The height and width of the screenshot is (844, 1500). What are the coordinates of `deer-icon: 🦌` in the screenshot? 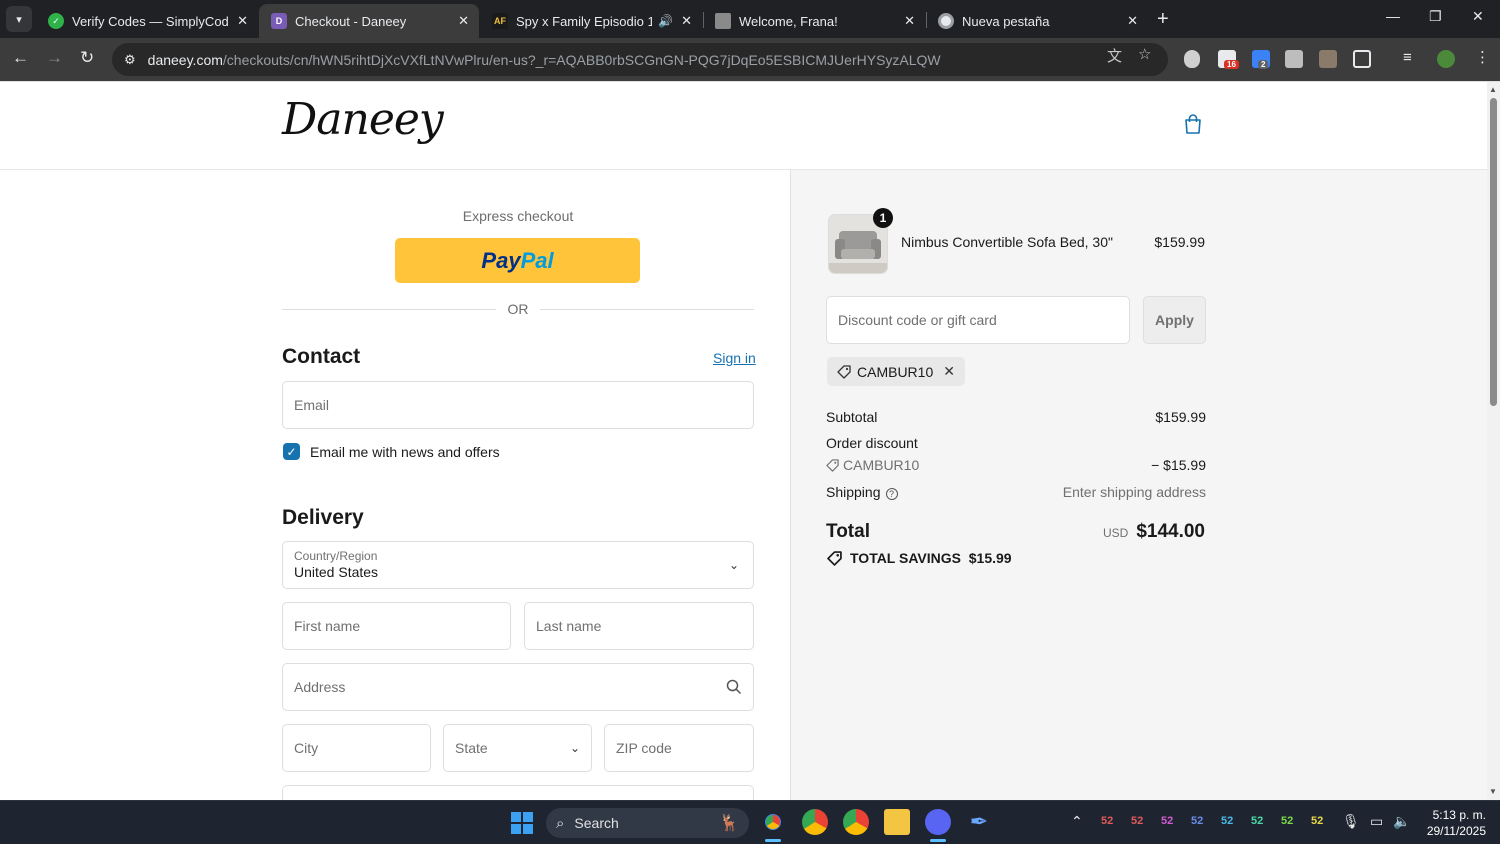 It's located at (729, 823).